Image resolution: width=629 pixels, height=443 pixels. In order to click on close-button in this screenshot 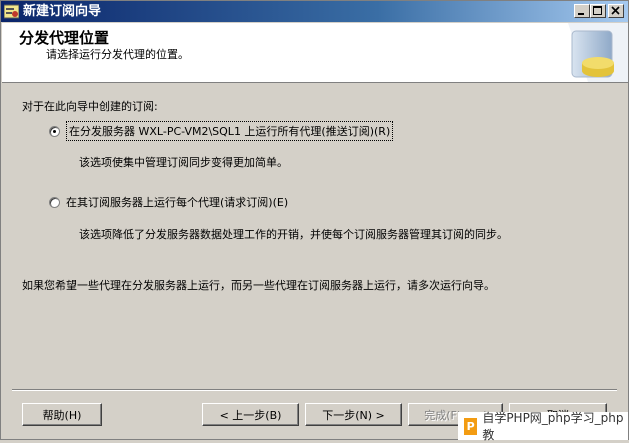, I will do `click(616, 11)`.